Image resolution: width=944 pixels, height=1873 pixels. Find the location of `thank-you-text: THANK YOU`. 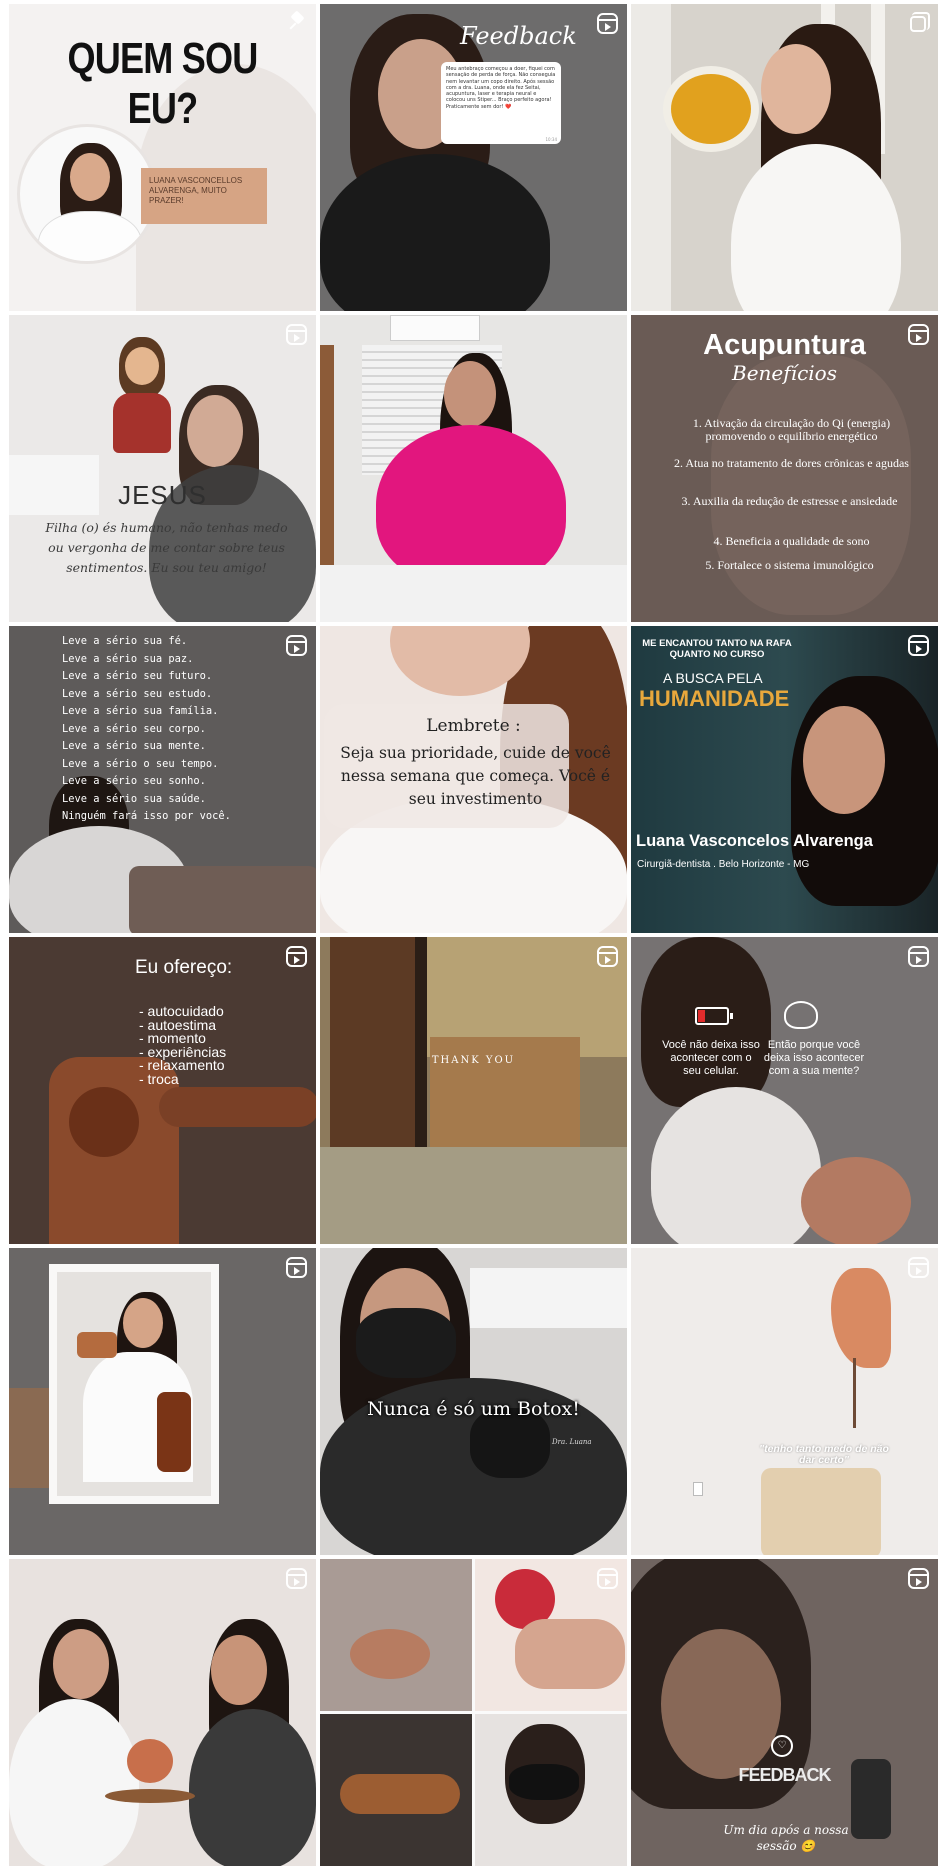

thank-you-text: THANK YOU is located at coordinates (473, 1060).